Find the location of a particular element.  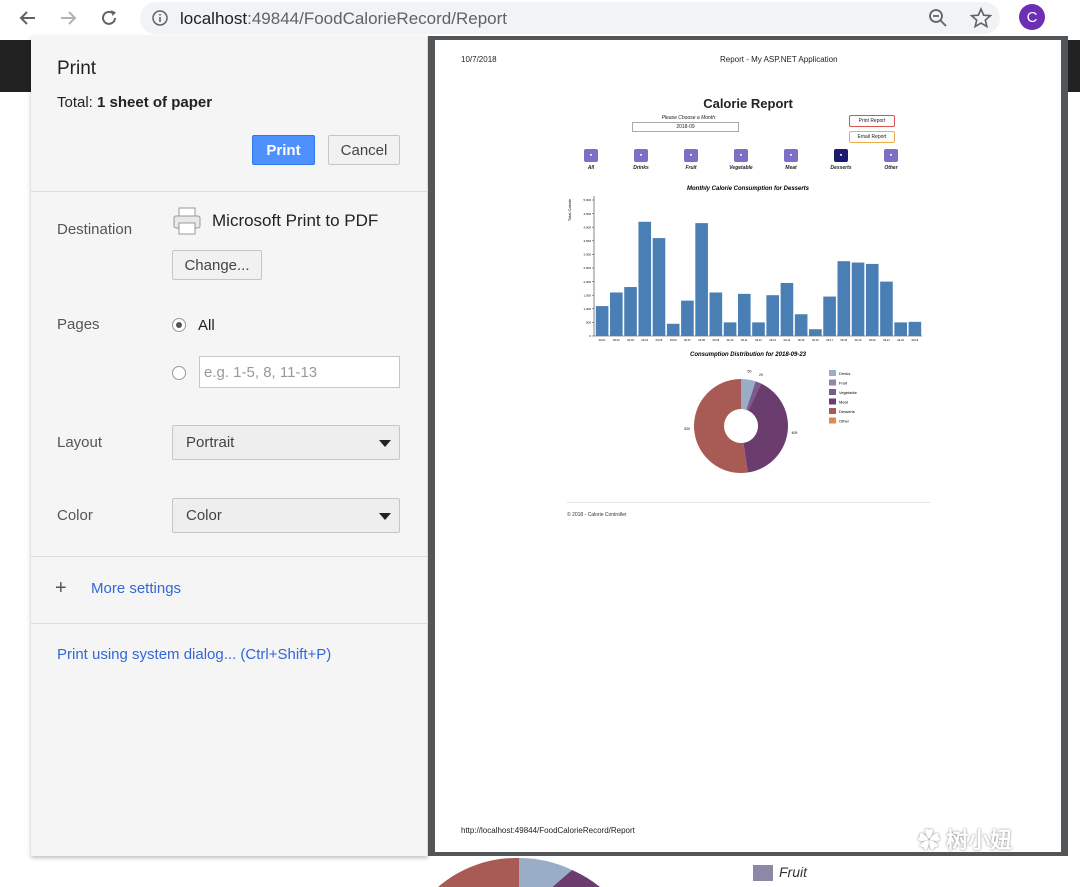

x-tick-label: 09-22 is located at coordinates (900, 340).